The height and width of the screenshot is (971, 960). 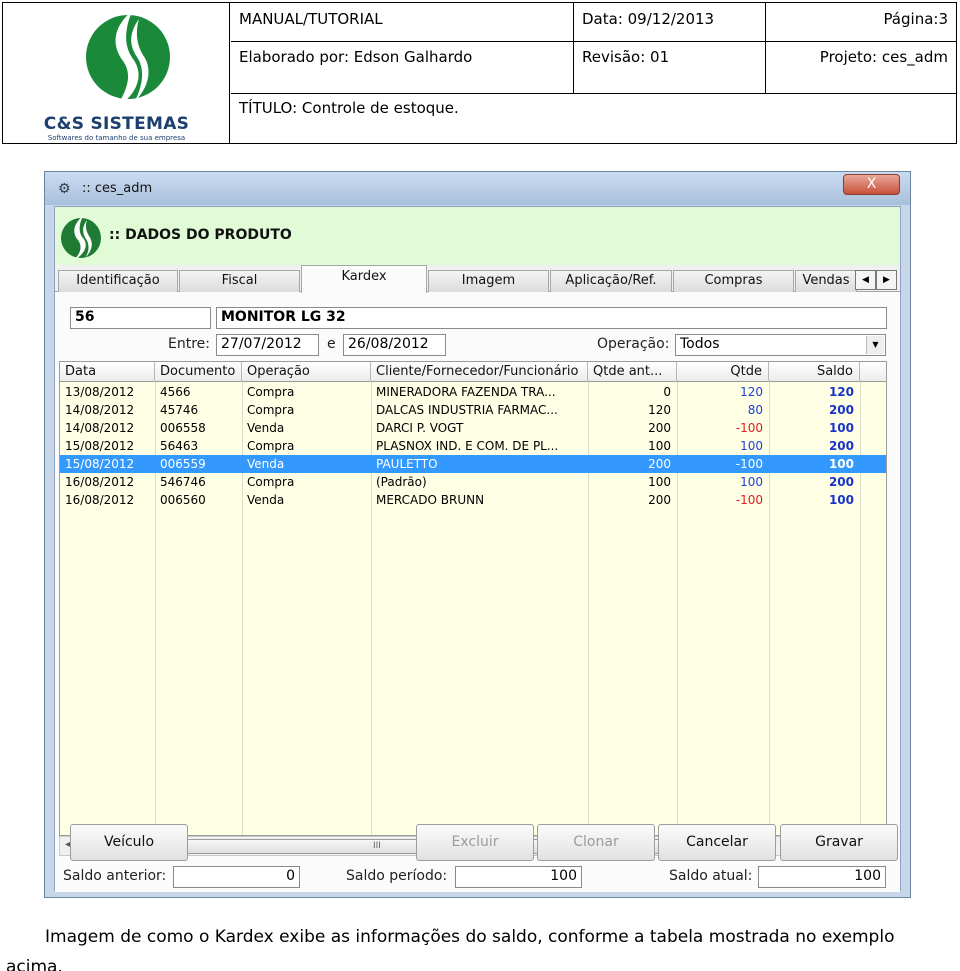 I want to click on product-name-field: MONITOR LG 32, so click(x=551, y=318).